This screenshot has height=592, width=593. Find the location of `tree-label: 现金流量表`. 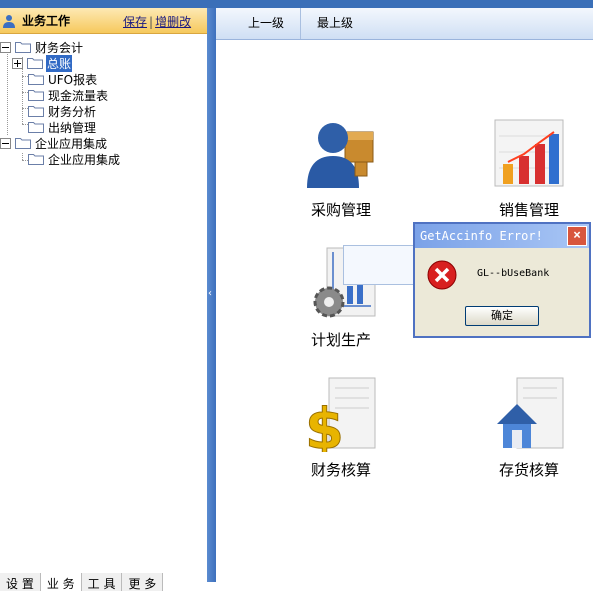

tree-label: 现金流量表 is located at coordinates (78, 95).